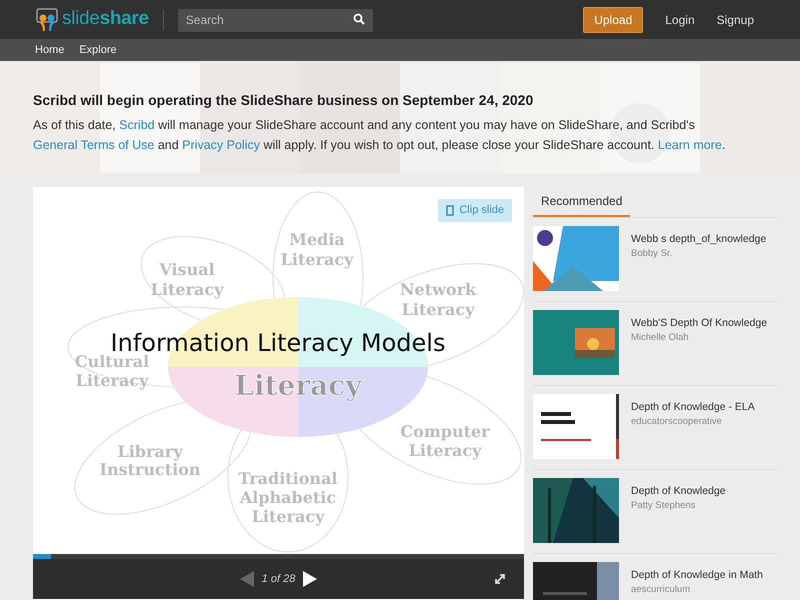 Image resolution: width=800 pixels, height=600 pixels. I want to click on search-icon, so click(358, 19).